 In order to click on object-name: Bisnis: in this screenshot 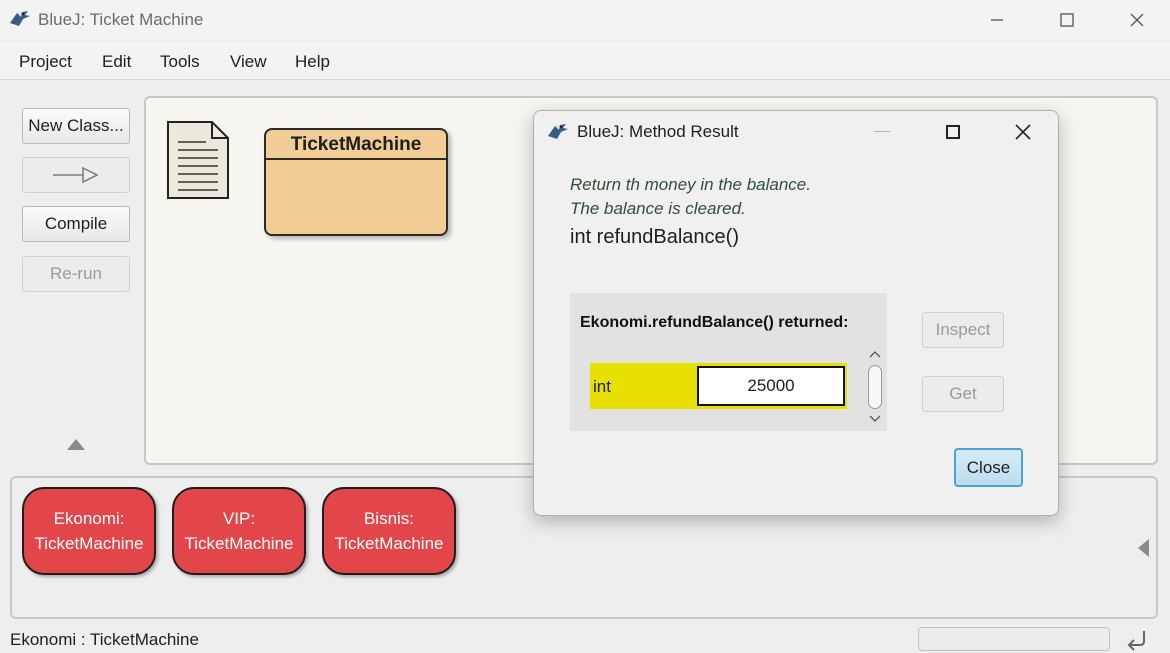, I will do `click(389, 518)`.